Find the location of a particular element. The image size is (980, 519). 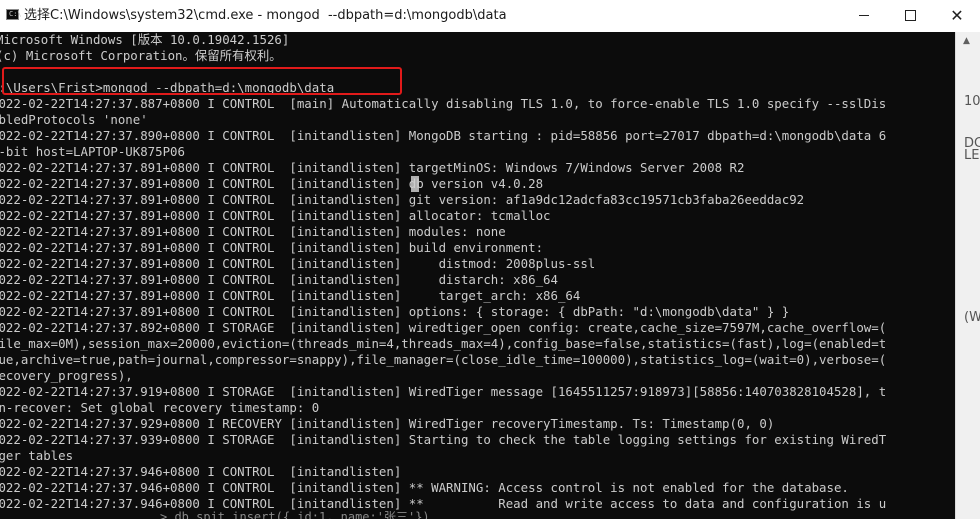

close-icon: ✕ is located at coordinates (957, 15).